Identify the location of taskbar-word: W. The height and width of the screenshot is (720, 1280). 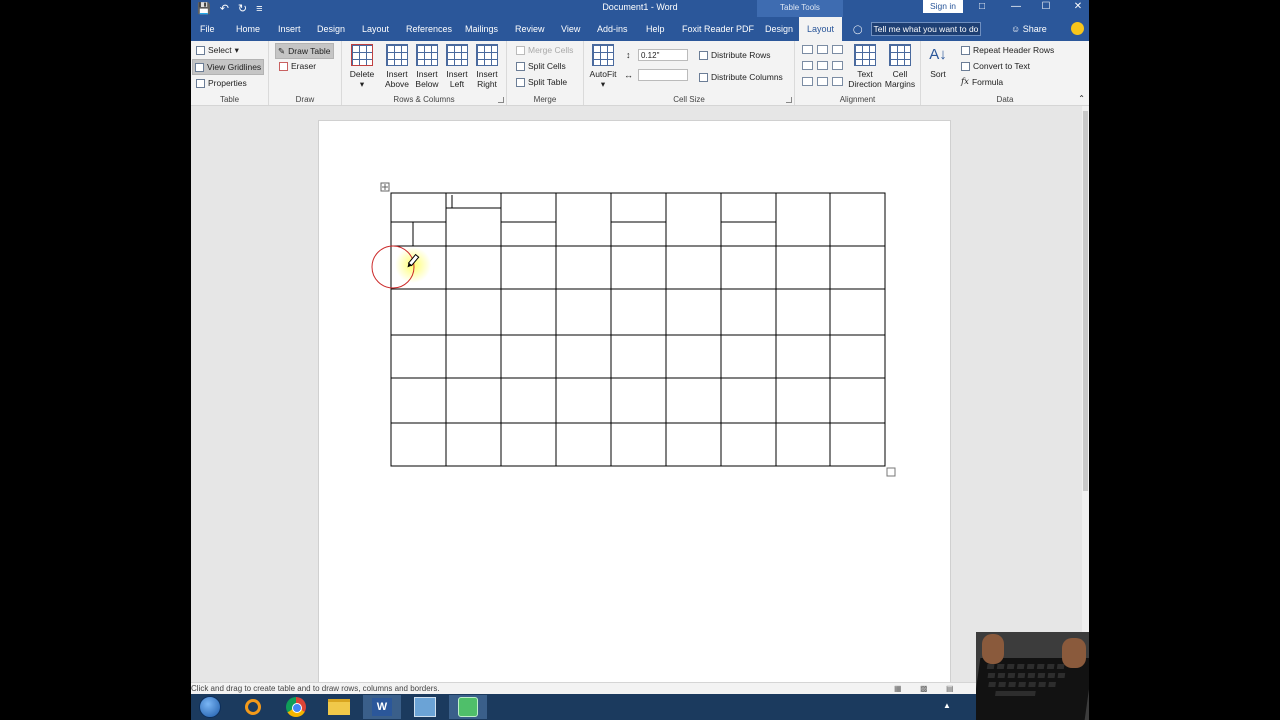
(382, 707).